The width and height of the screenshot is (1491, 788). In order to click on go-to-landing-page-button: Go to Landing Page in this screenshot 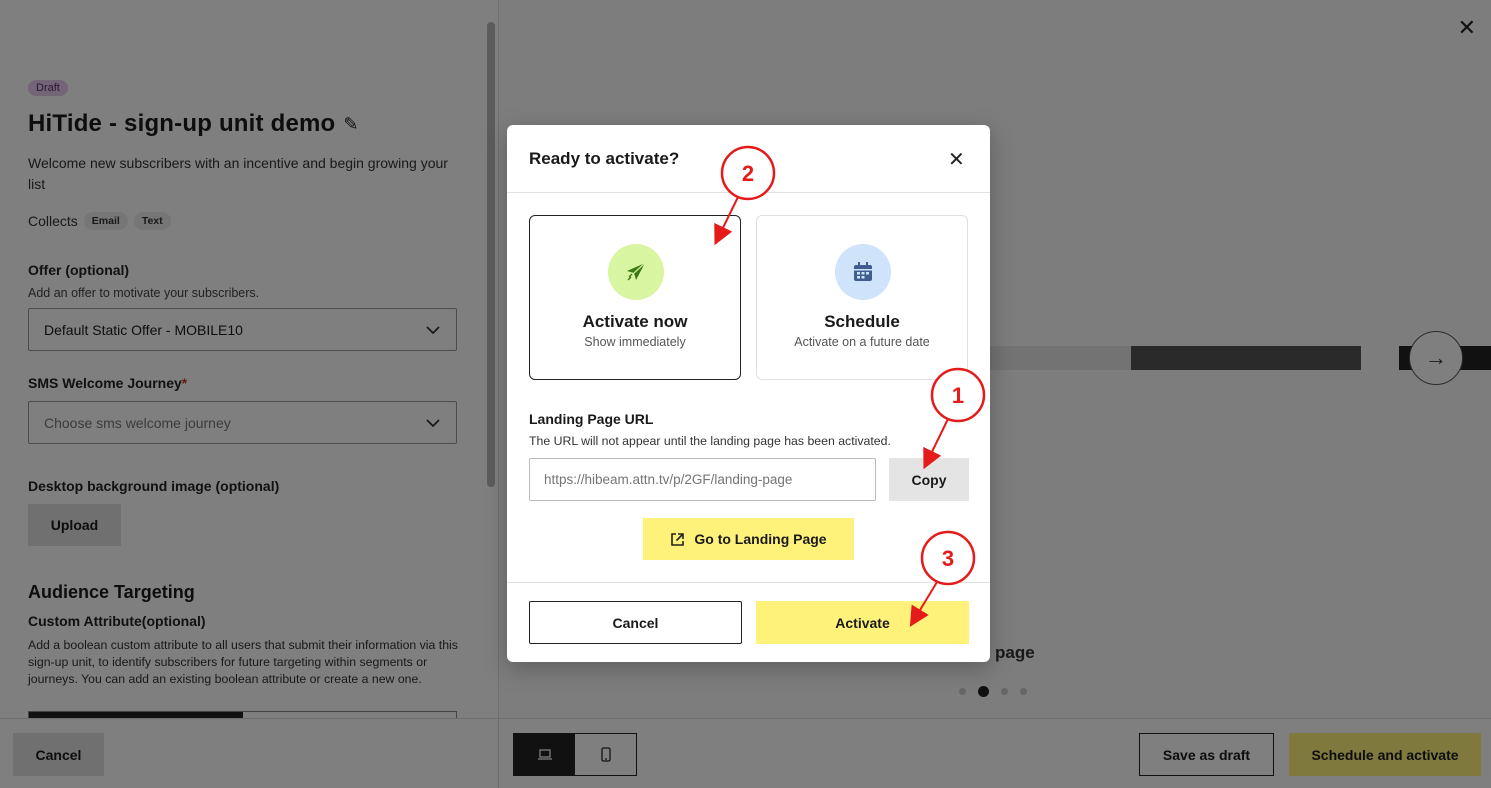, I will do `click(748, 539)`.